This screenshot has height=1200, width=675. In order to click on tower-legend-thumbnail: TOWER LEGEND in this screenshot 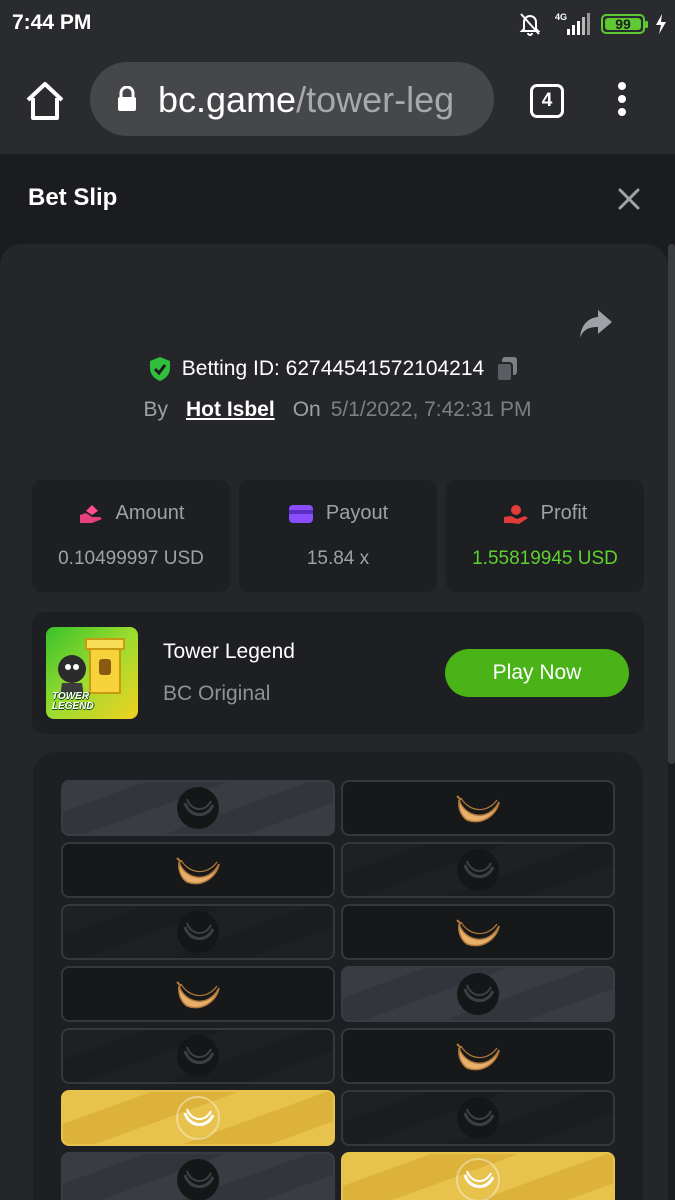, I will do `click(92, 673)`.